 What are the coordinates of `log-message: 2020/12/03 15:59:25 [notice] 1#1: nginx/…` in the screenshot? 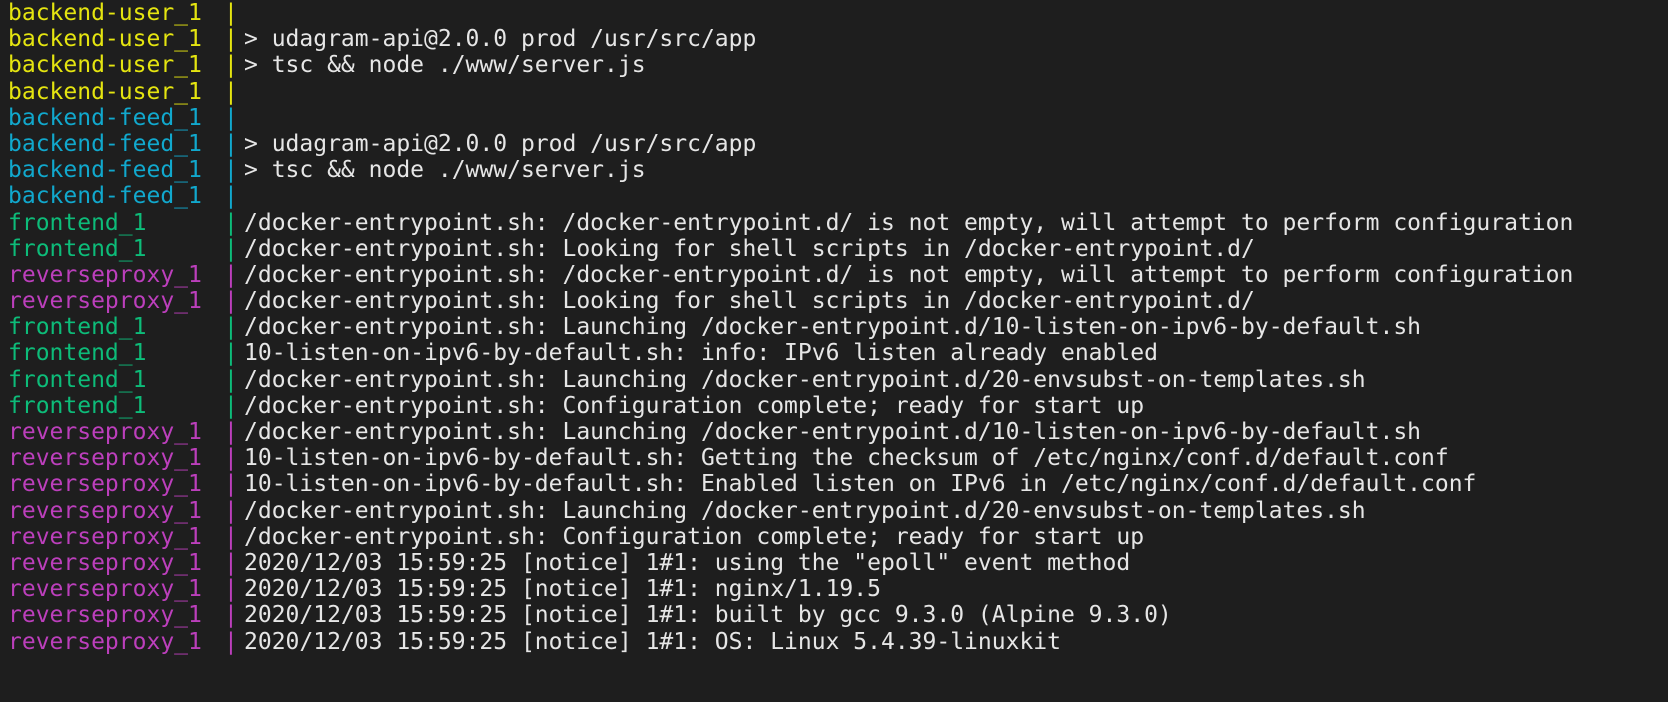 It's located at (562, 589).